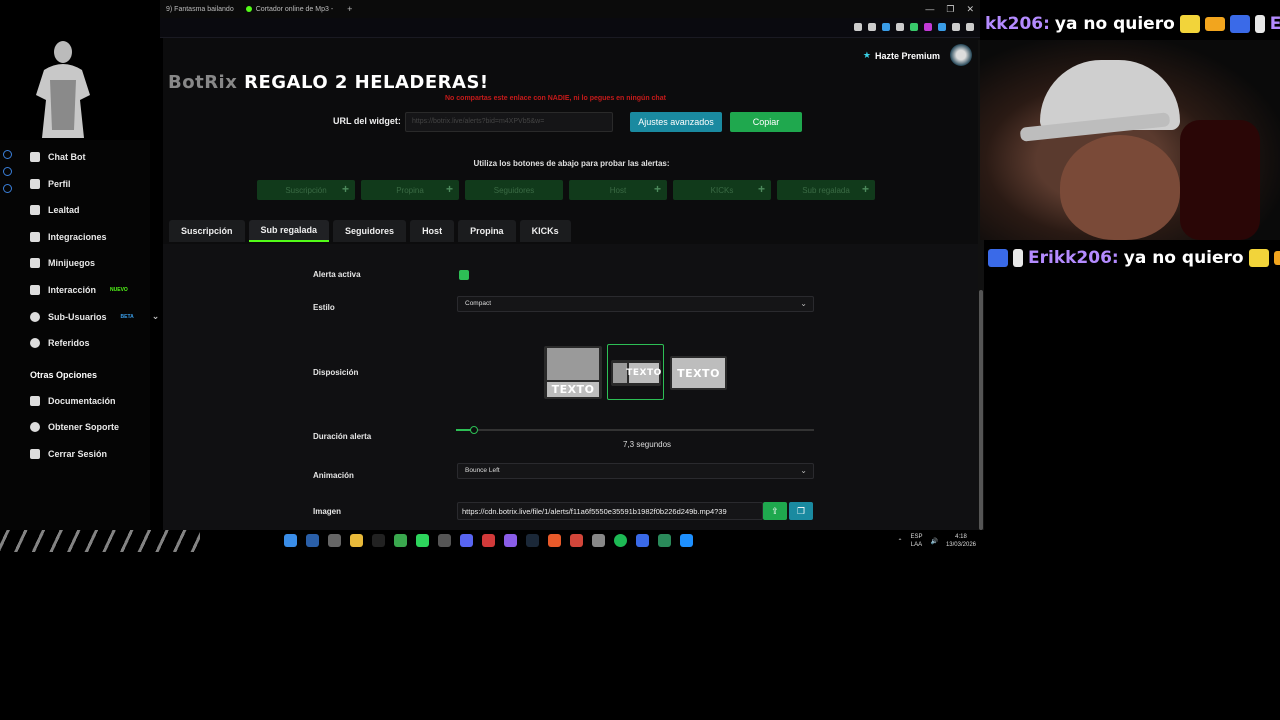 The width and height of the screenshot is (1280, 720). I want to click on terminal-icon, so click(378, 540).